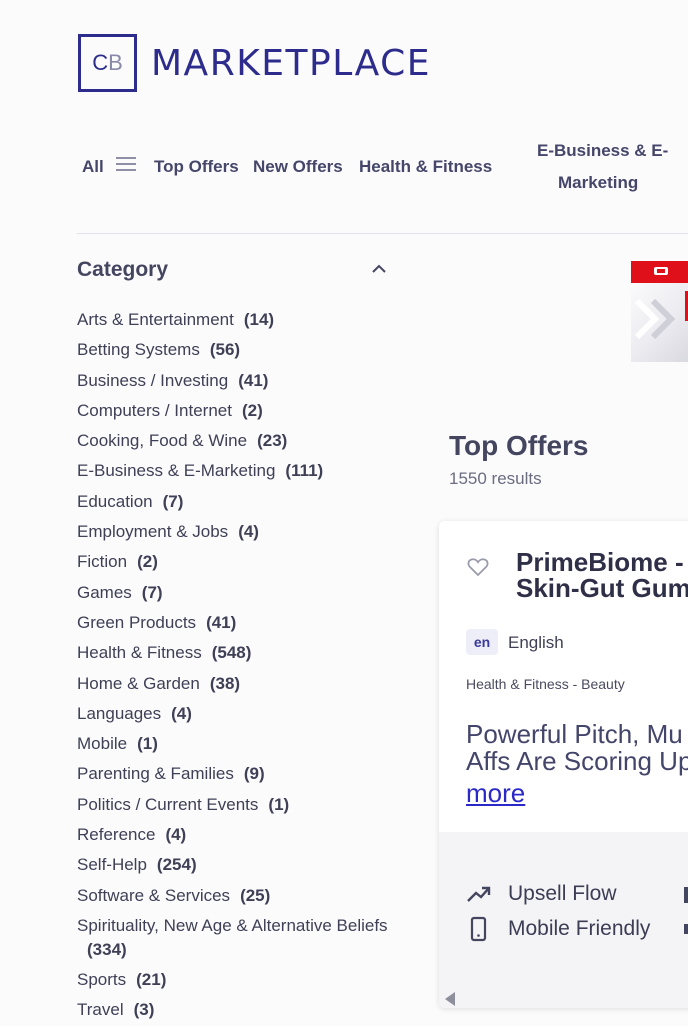  I want to click on category-label: Travel, so click(100, 1010).